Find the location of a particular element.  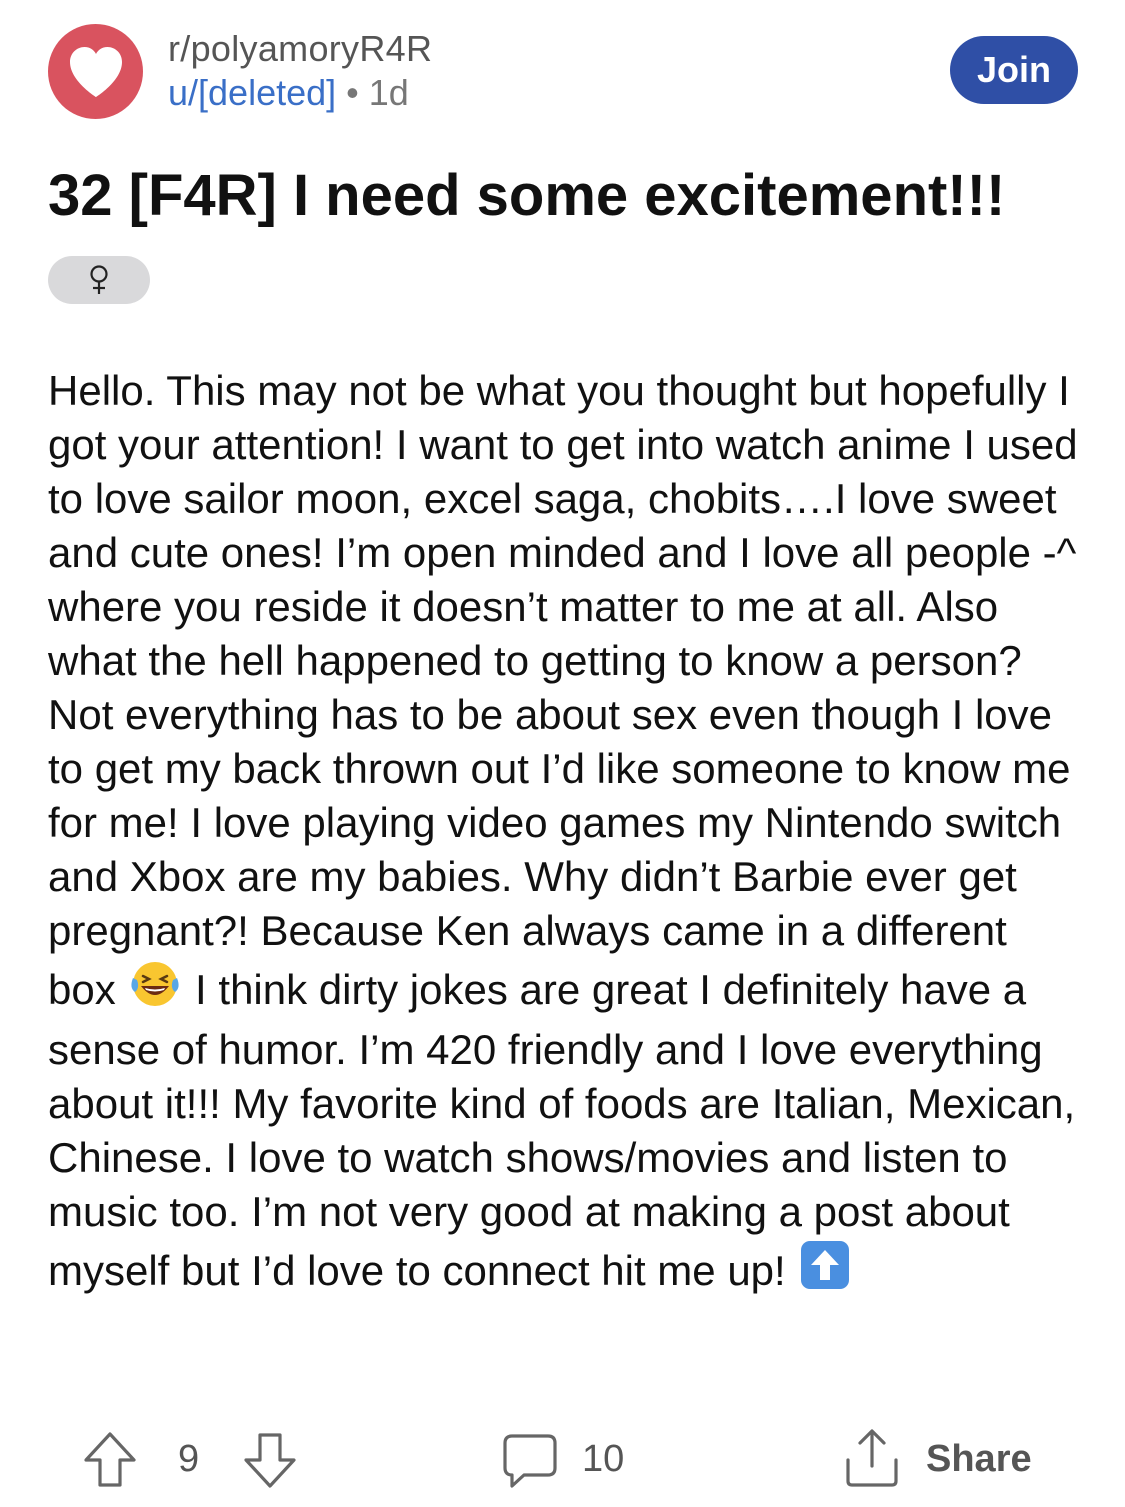

share-button-icon-wrap is located at coordinates (872, 1460).